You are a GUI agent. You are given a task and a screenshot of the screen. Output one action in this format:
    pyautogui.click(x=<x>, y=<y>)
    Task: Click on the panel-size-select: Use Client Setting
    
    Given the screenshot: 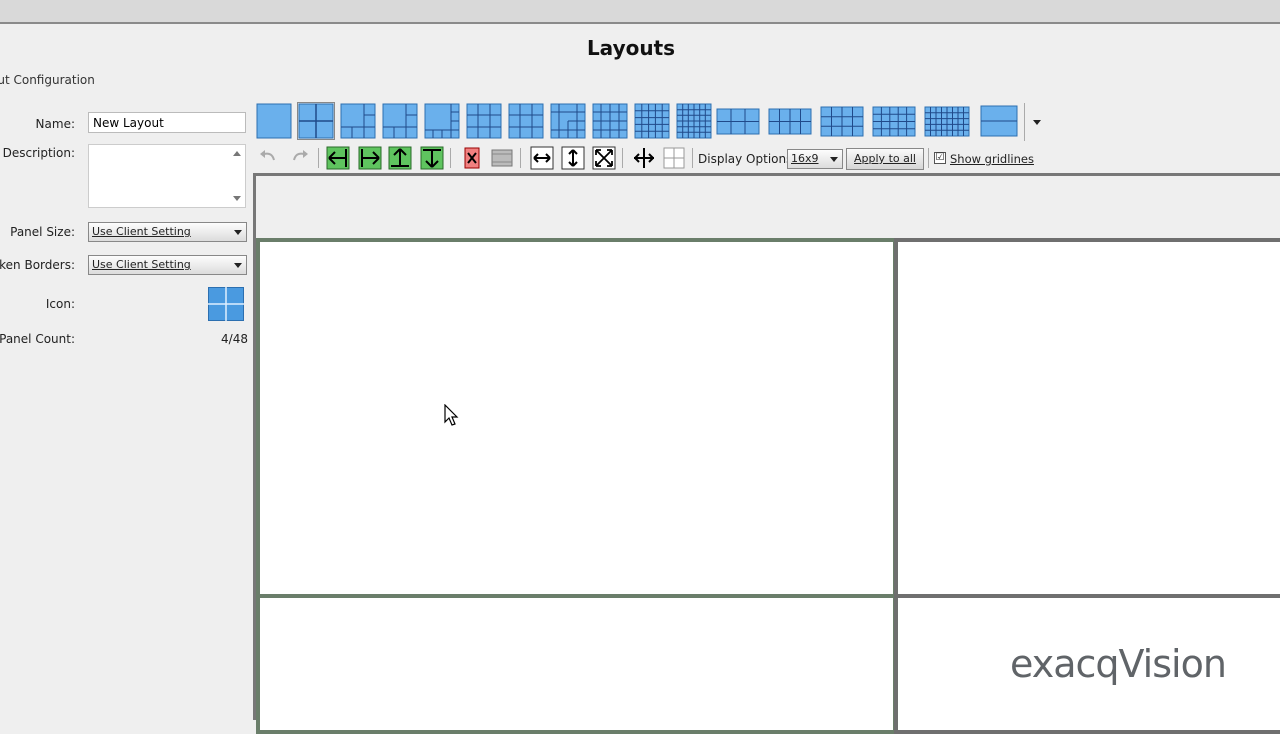 What is the action you would take?
    pyautogui.click(x=167, y=232)
    